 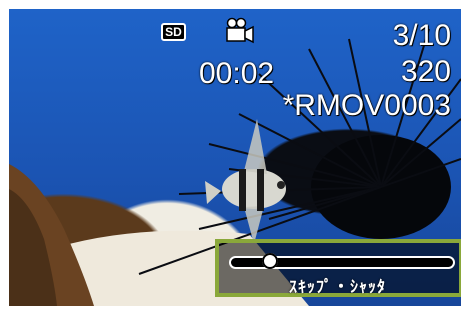 I want to click on frame-counter: 3/10, so click(x=421, y=35).